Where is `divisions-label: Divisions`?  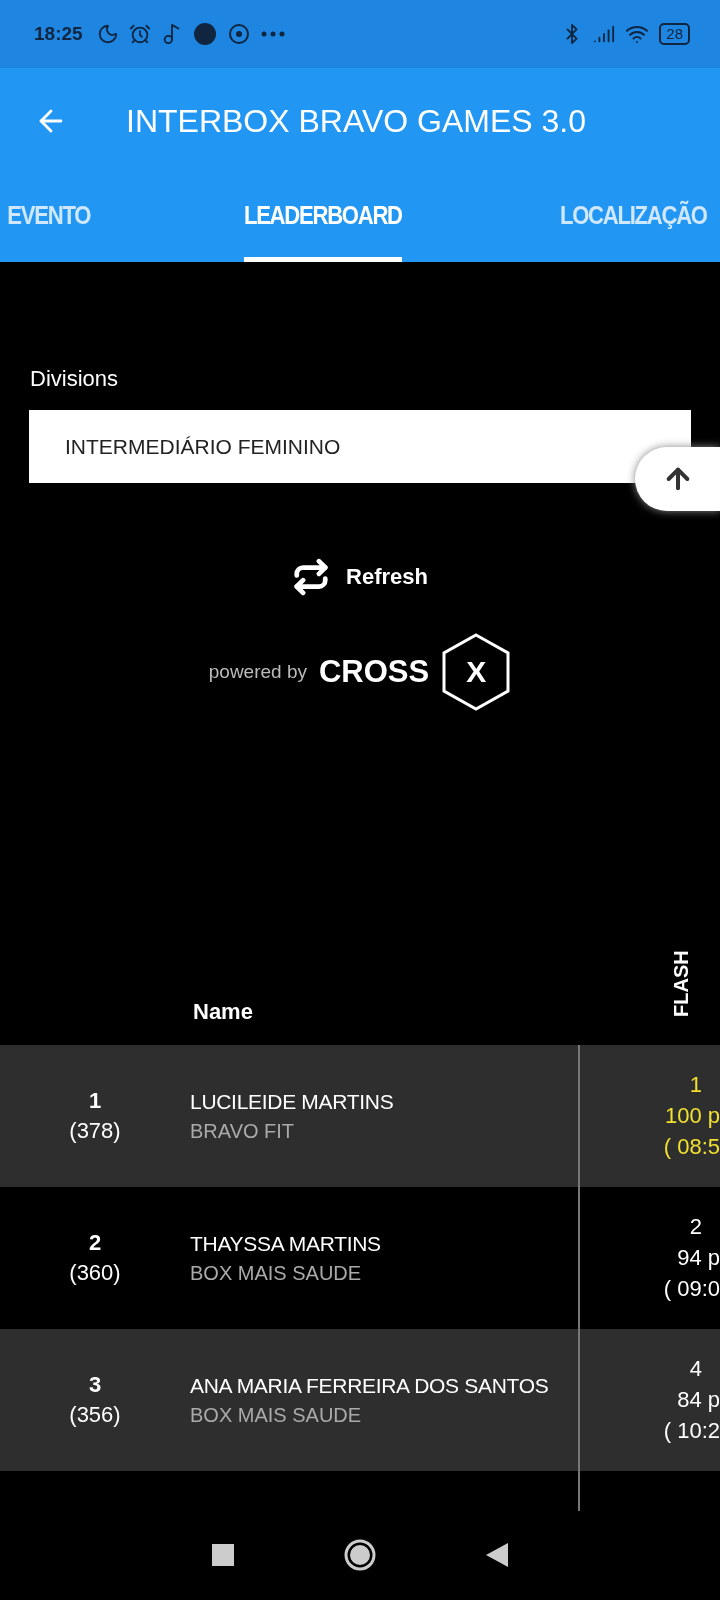 divisions-label: Divisions is located at coordinates (75, 379).